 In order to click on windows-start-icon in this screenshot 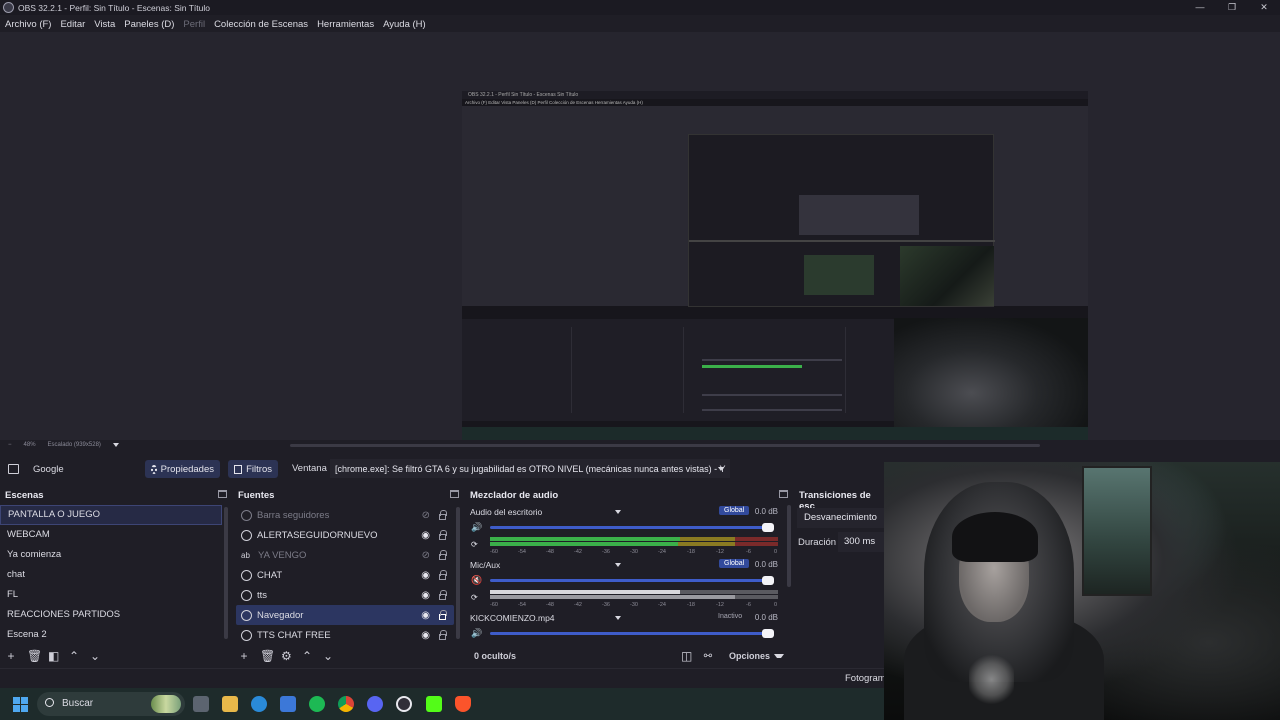, I will do `click(20, 704)`.